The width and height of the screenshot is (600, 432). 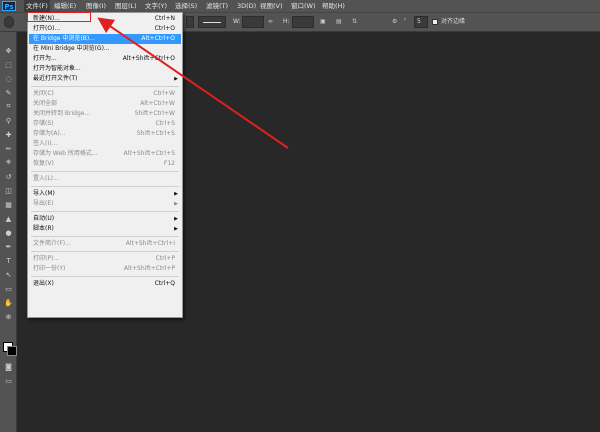 What do you see at coordinates (270, 22) in the screenshot?
I see `link-icon: ∞` at bounding box center [270, 22].